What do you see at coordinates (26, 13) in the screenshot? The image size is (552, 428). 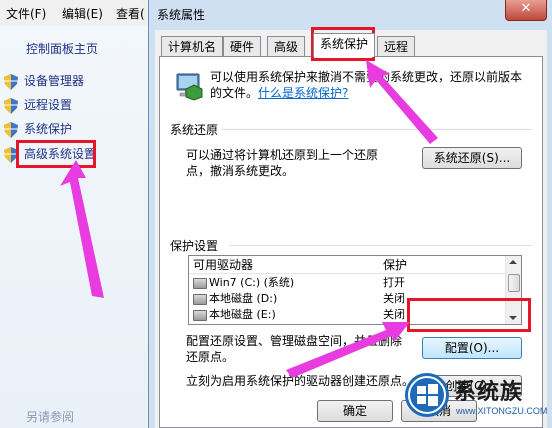 I see `menu-file: 文件(F)` at bounding box center [26, 13].